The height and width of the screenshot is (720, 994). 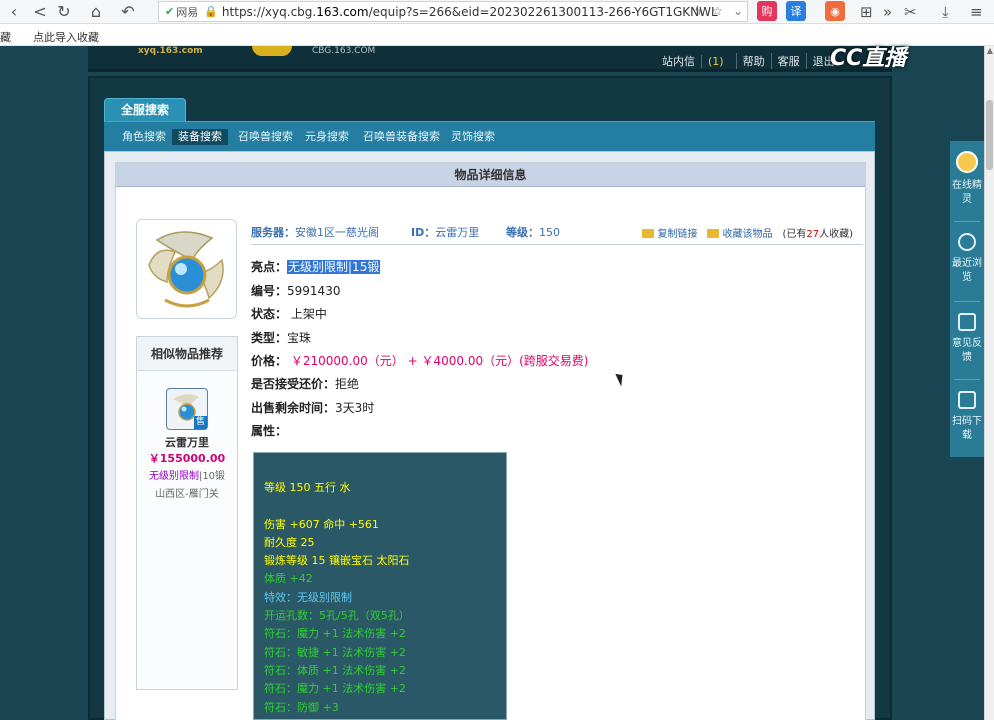 What do you see at coordinates (296, 291) in the screenshot?
I see `serial-row: 编号：5991430` at bounding box center [296, 291].